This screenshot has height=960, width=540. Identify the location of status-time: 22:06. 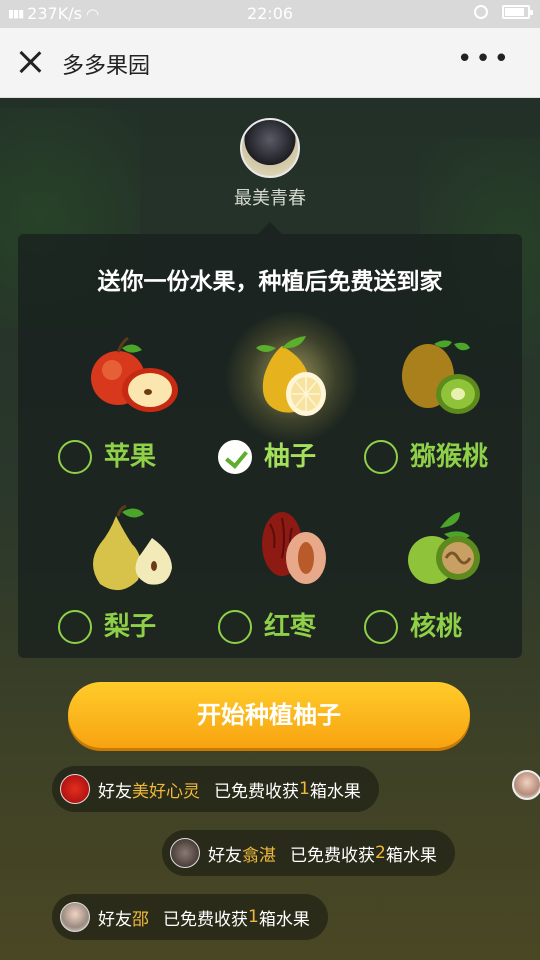
(270, 13).